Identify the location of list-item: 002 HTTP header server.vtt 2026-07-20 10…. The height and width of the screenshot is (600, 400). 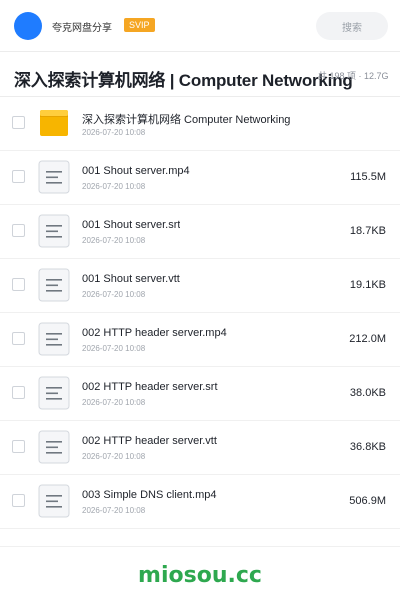
(200, 448).